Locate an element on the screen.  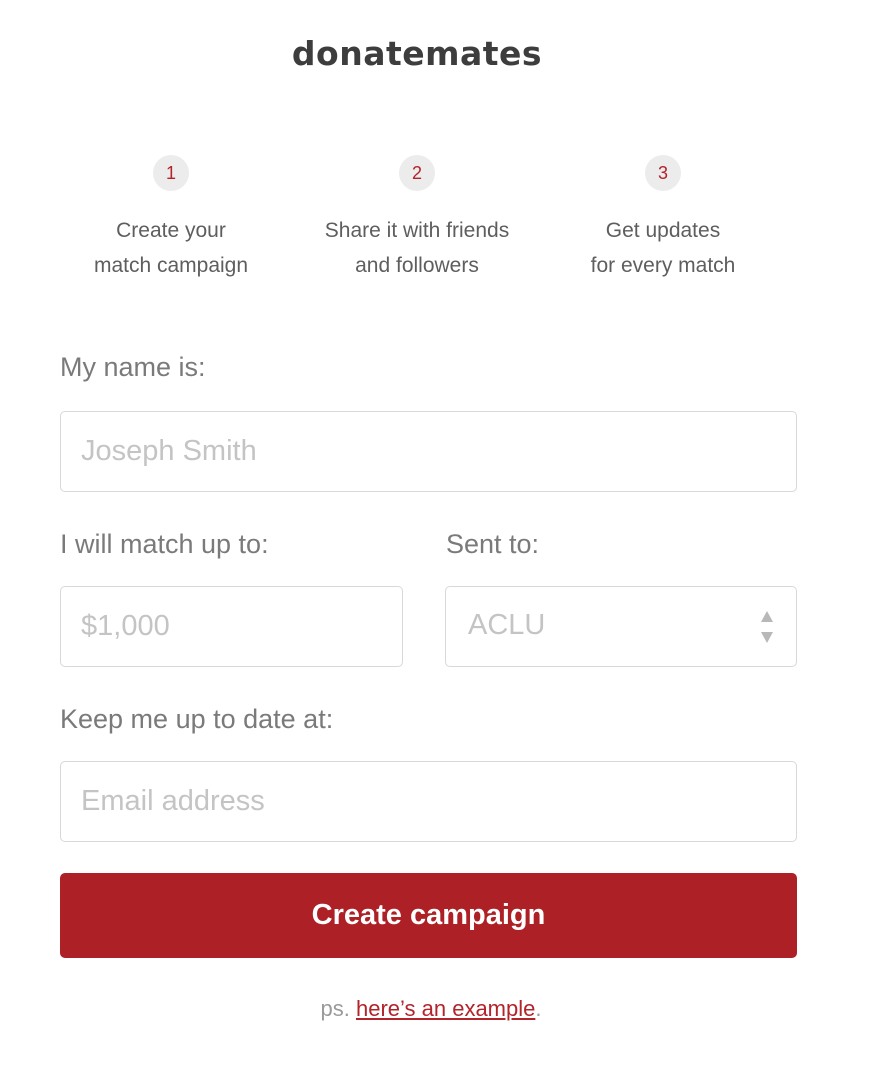
step-2: 2 Share it with friends and followers is located at coordinates (417, 219).